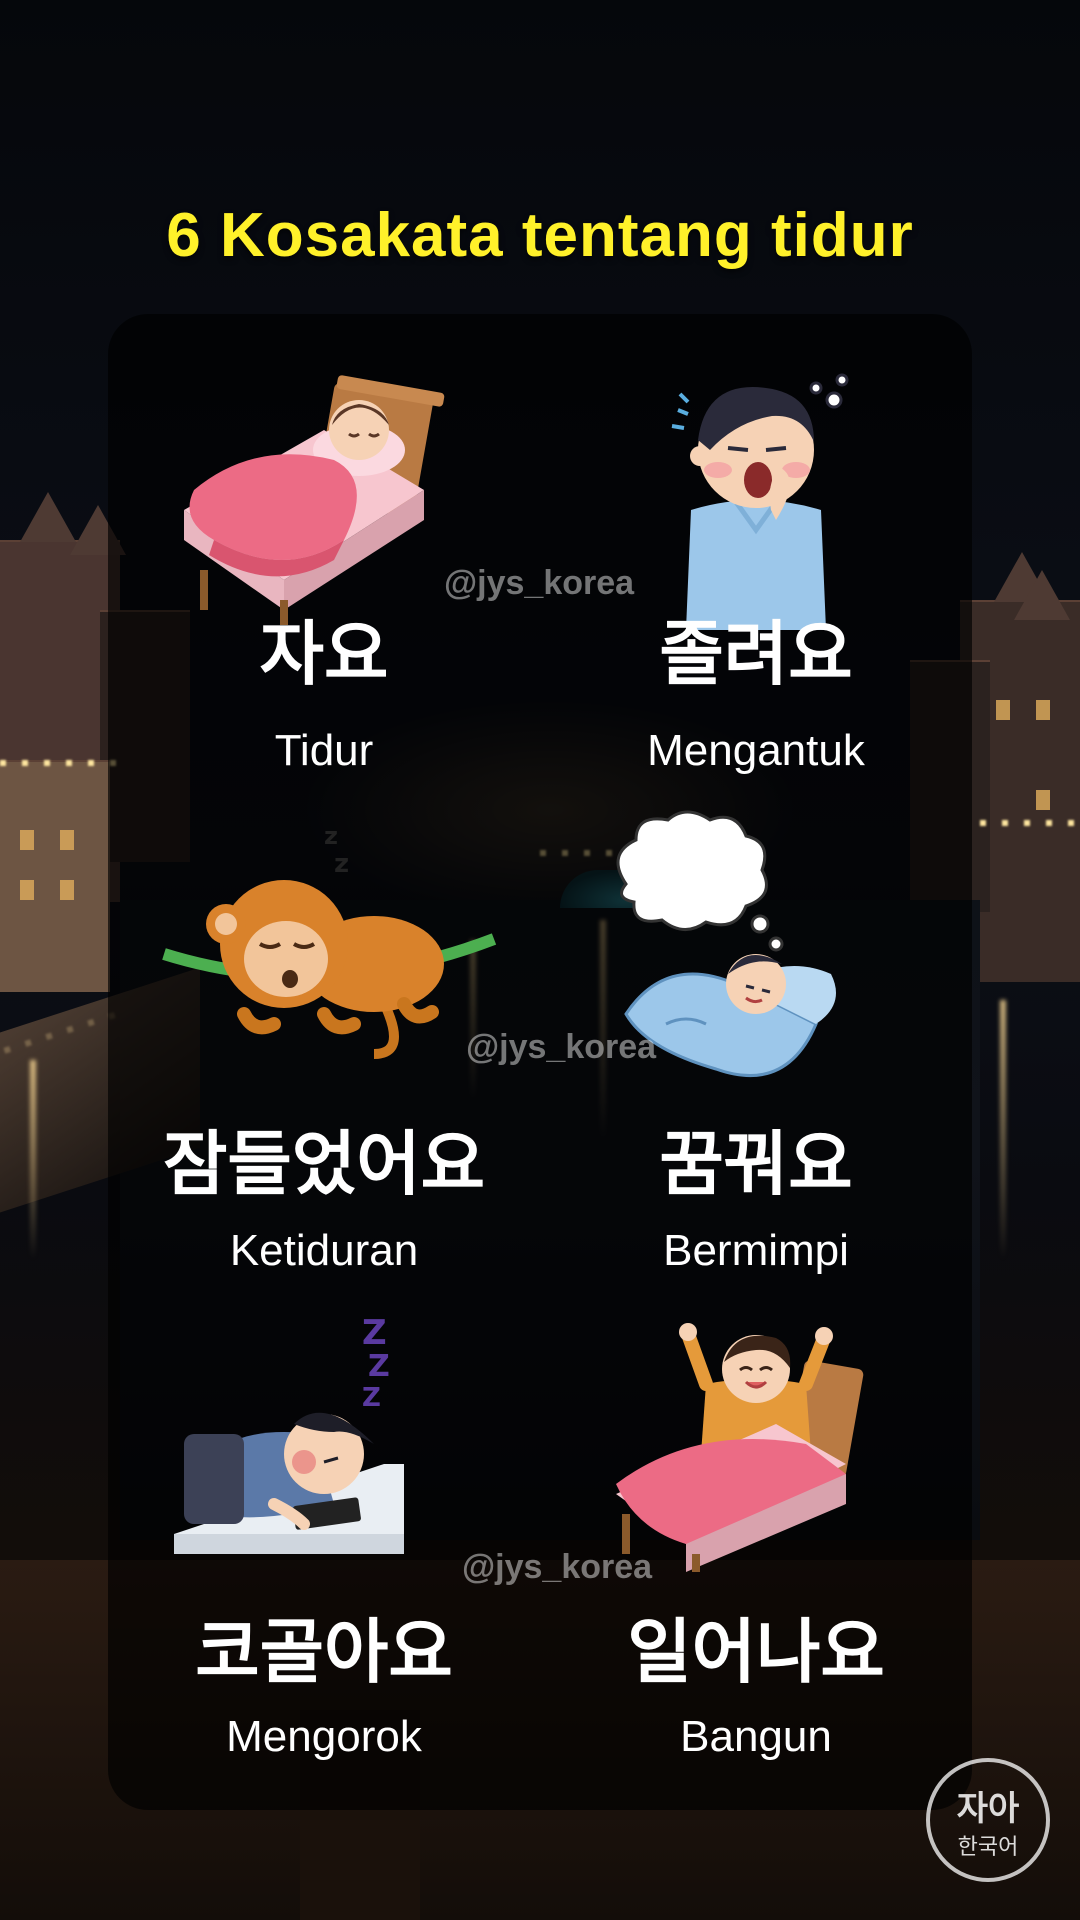  I want to click on svg-text: 한국어, so click(988, 1847).